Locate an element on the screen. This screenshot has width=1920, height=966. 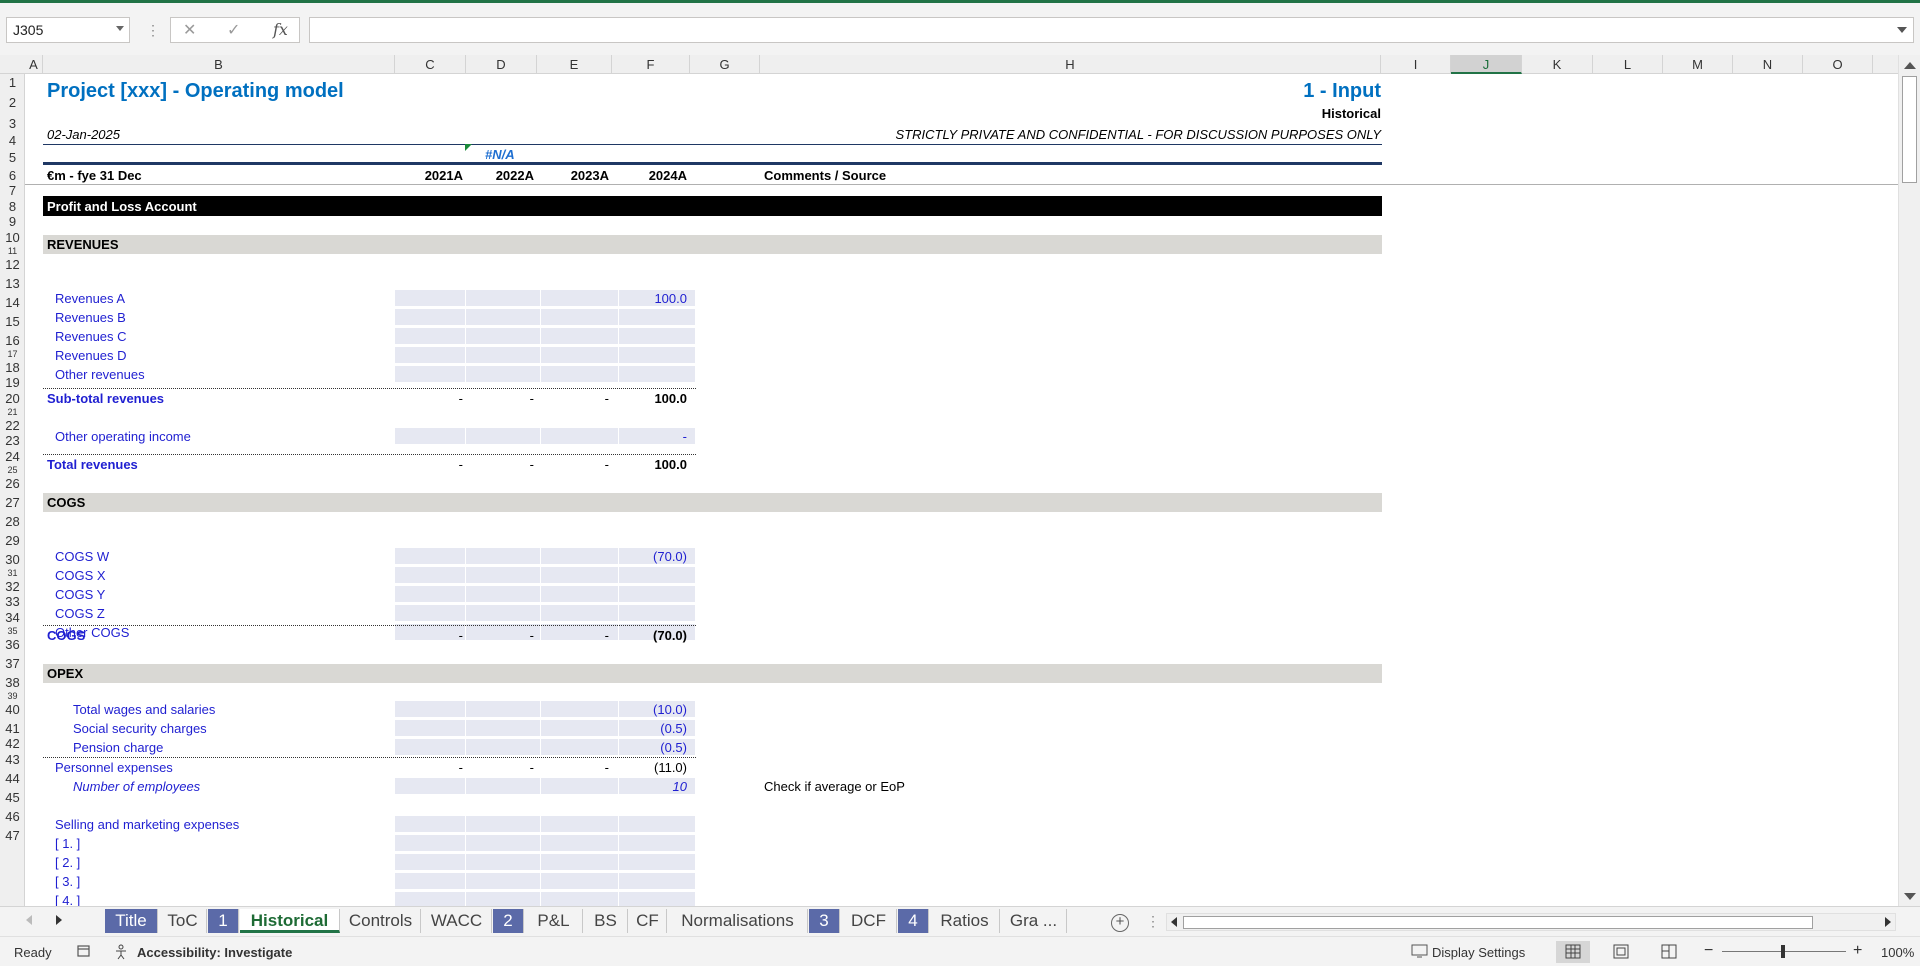
row-header: 28 is located at coordinates (12, 521).